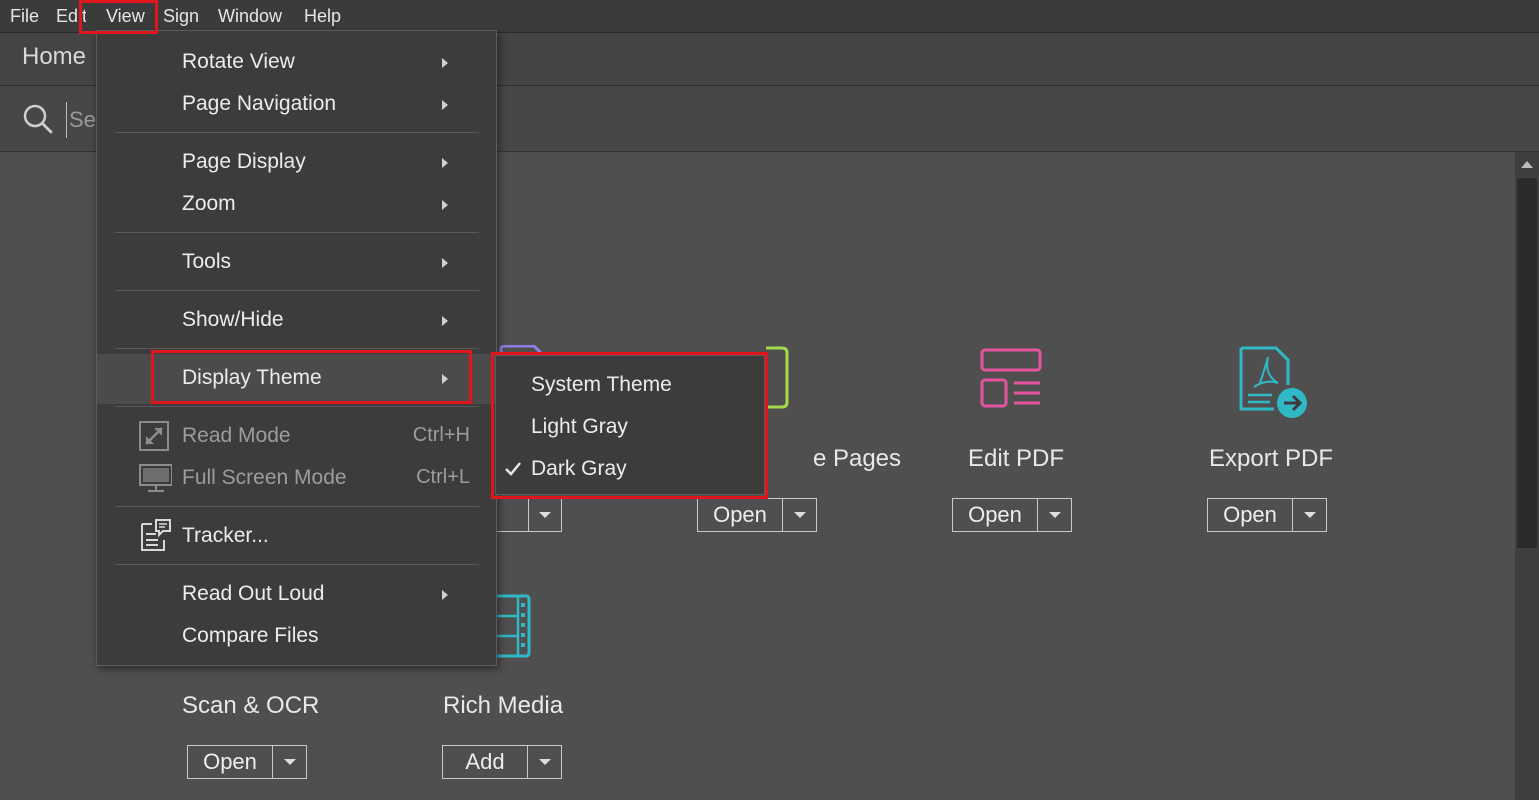 Image resolution: width=1539 pixels, height=800 pixels. Describe the element at coordinates (233, 319) in the screenshot. I see `menu-item-label: Show/Hide` at that location.